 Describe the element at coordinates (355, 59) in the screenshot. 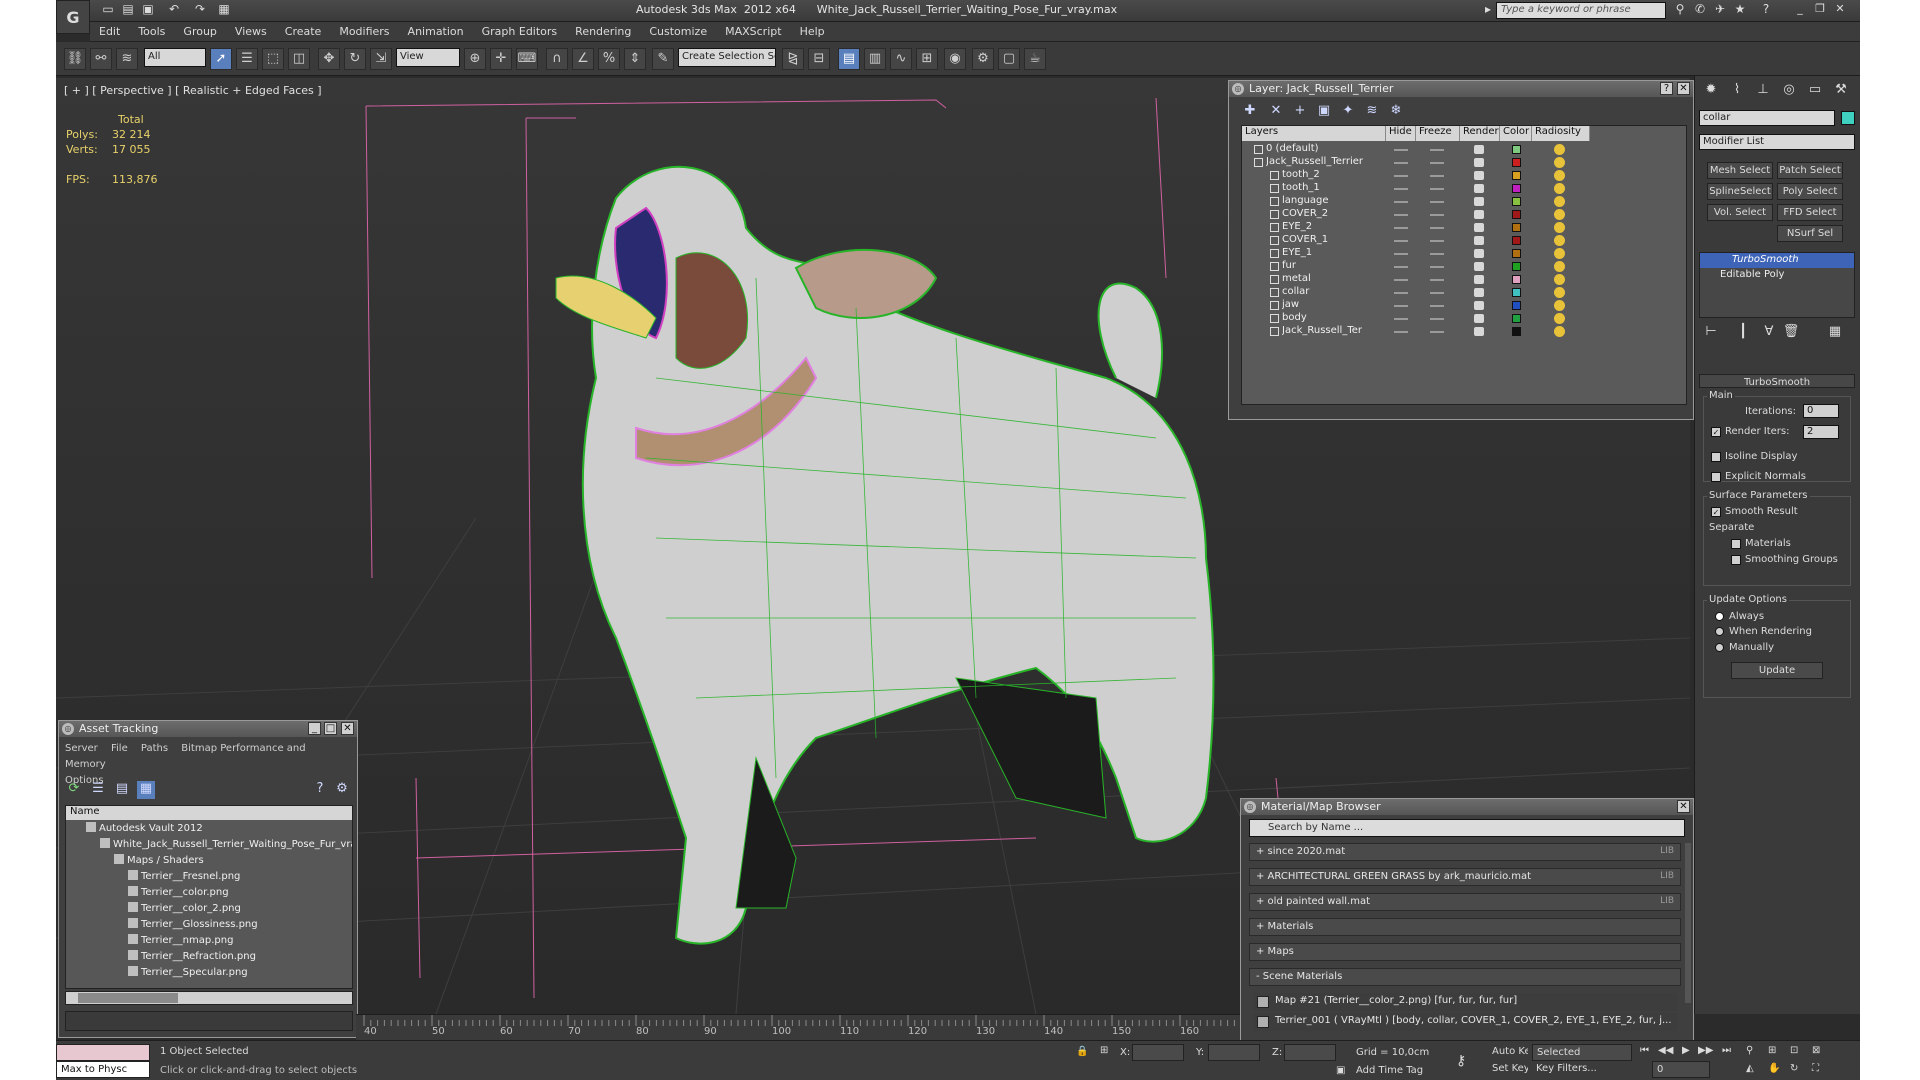

I see `rotate-icon: ↻` at that location.